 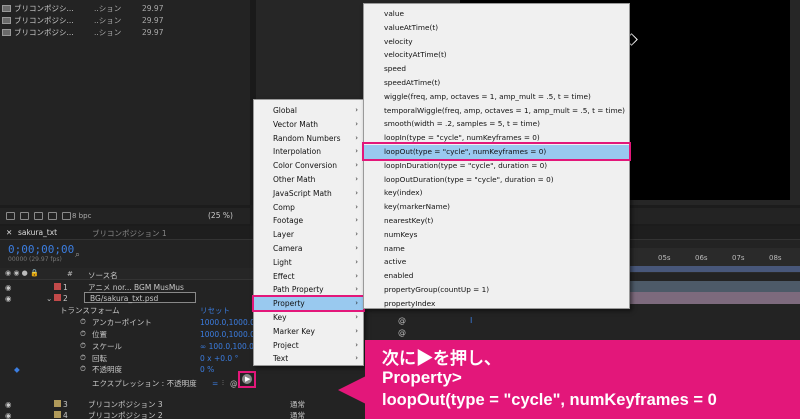 I want to click on menu-item-speed-at-time: speedAtTime(t), so click(x=496, y=83).